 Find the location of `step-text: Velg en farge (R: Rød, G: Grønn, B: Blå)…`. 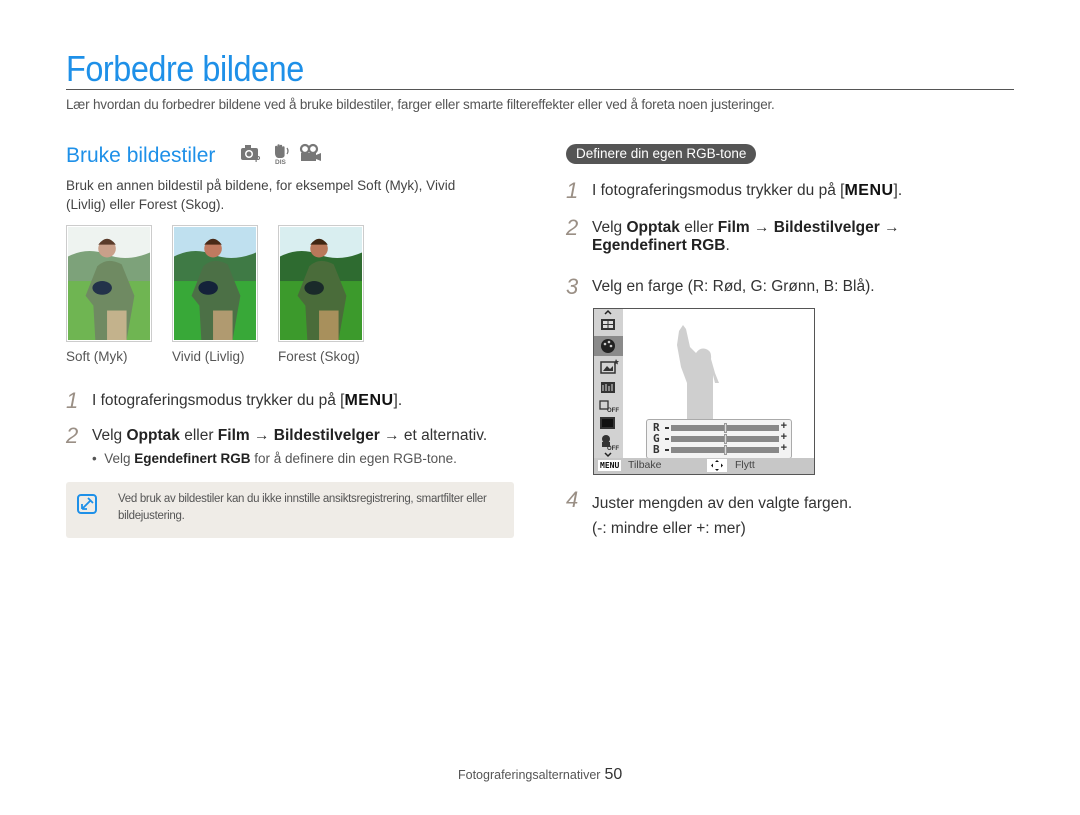

step-text: Velg en farge (R: Rød, G: Grønn, B: Blå)… is located at coordinates (733, 286).